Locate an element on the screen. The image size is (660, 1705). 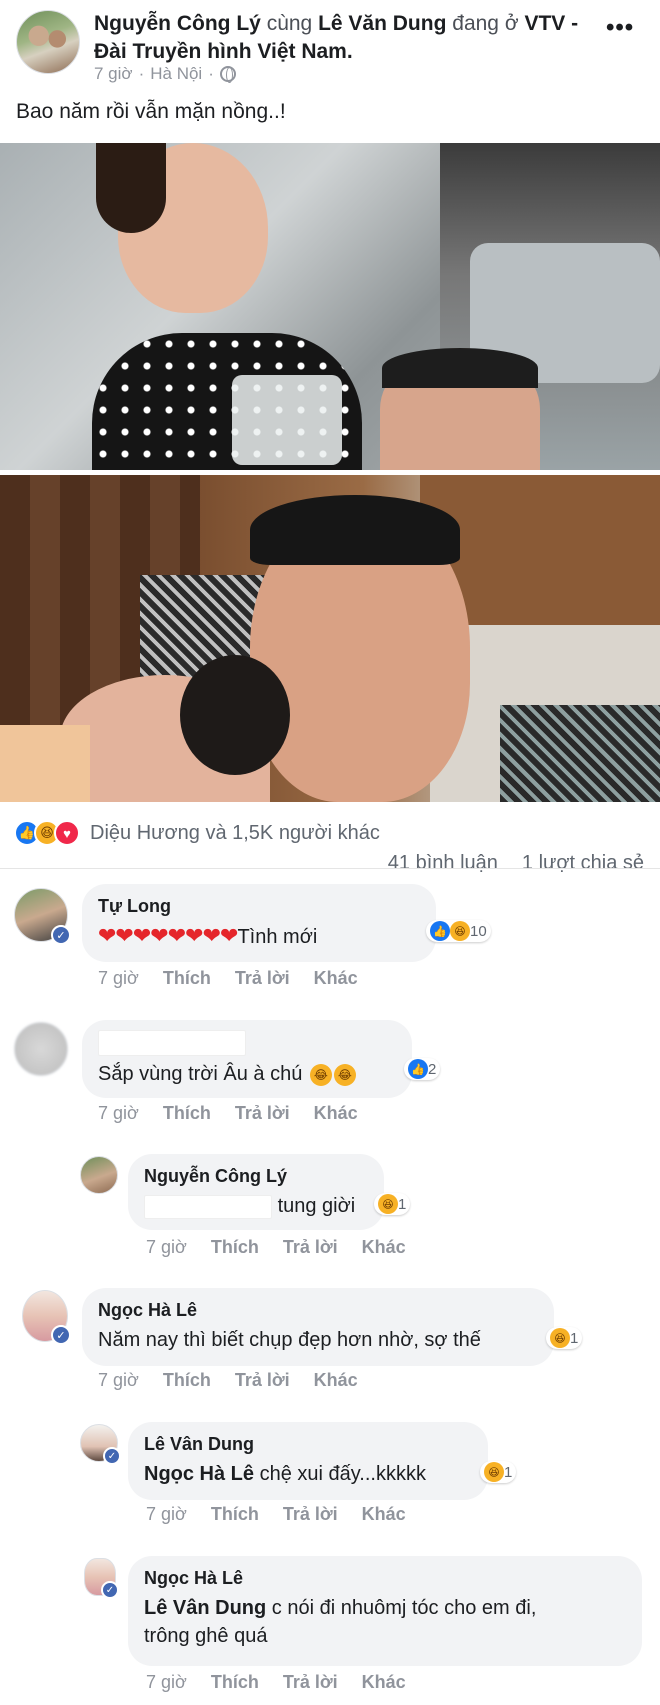
post-location: Hà Nội is located at coordinates (176, 74).